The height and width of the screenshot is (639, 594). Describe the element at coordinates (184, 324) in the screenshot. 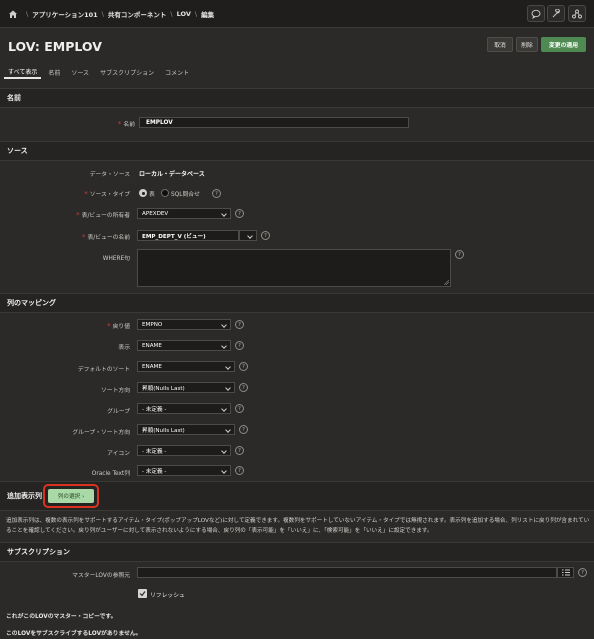

I see `return-value-select: EMPNO` at that location.